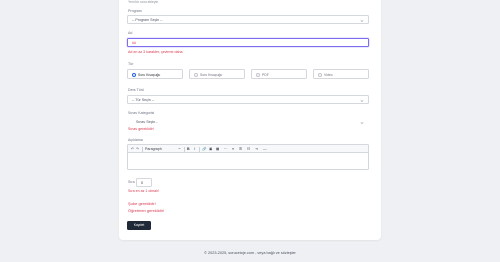 This screenshot has width=500, height=262. I want to click on sinav-kategorisi-error: Sınav gereklidir!, so click(141, 129).